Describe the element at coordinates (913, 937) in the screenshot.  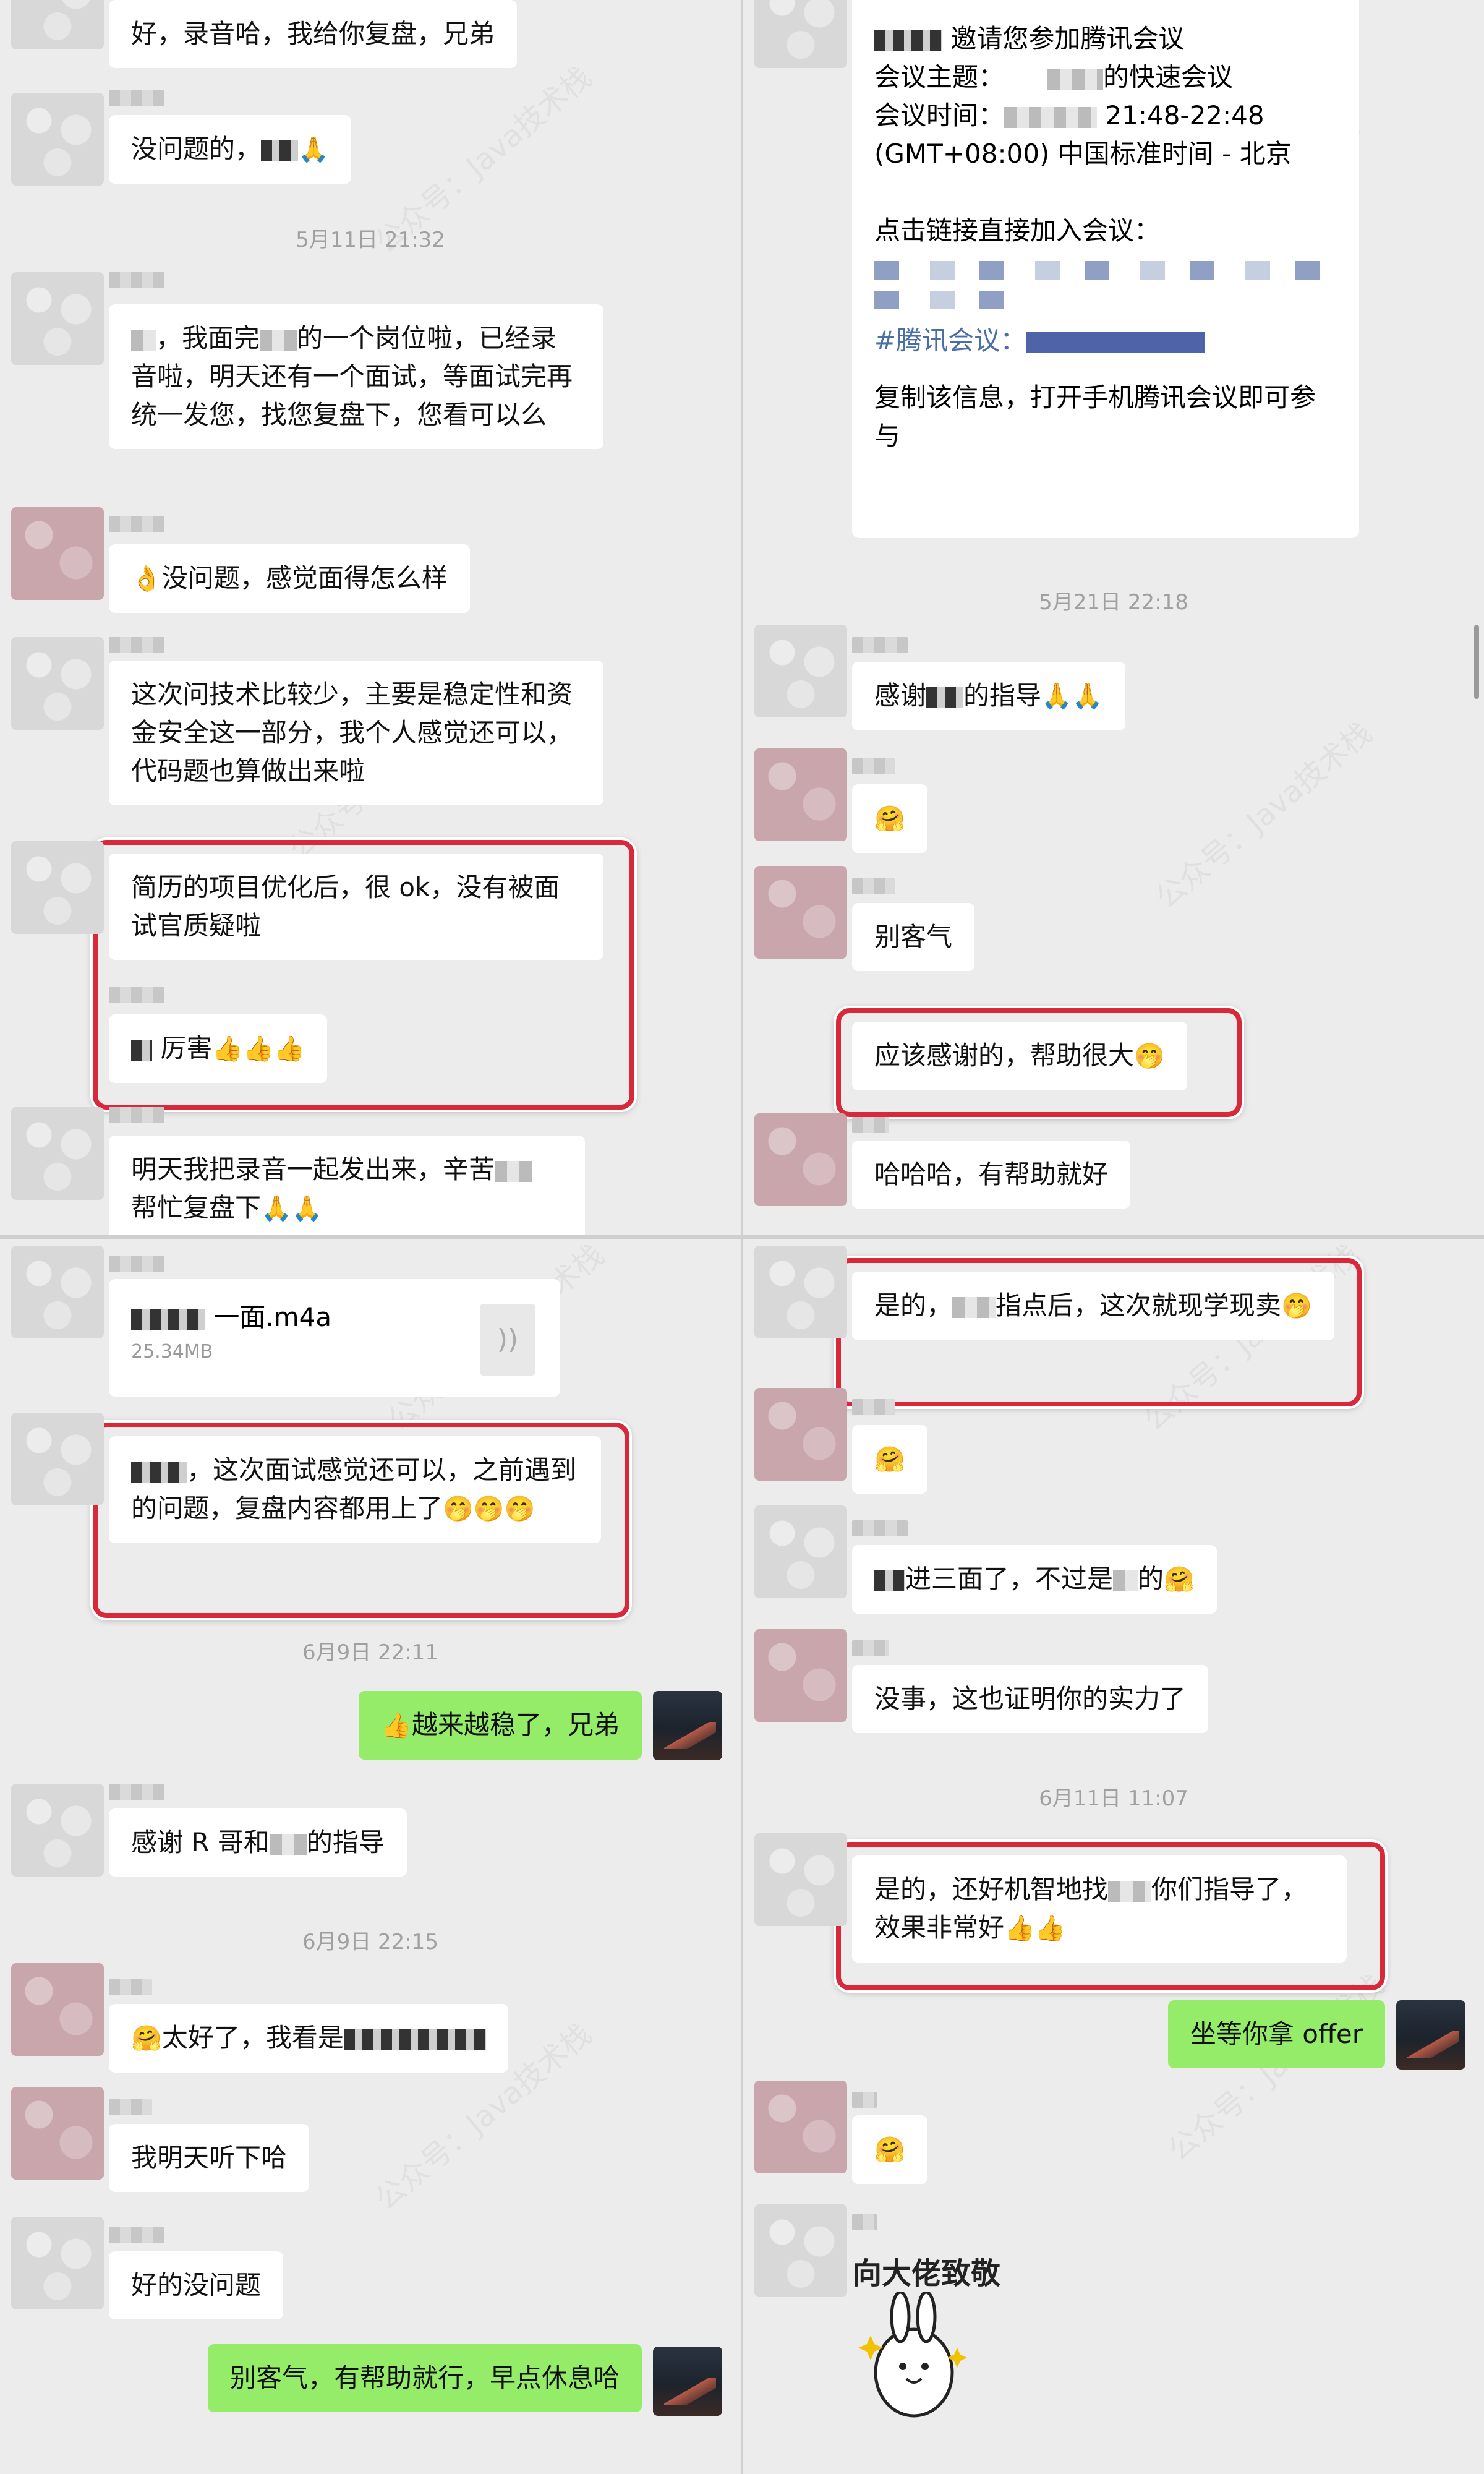
I see `message-bubble: 别客气` at that location.